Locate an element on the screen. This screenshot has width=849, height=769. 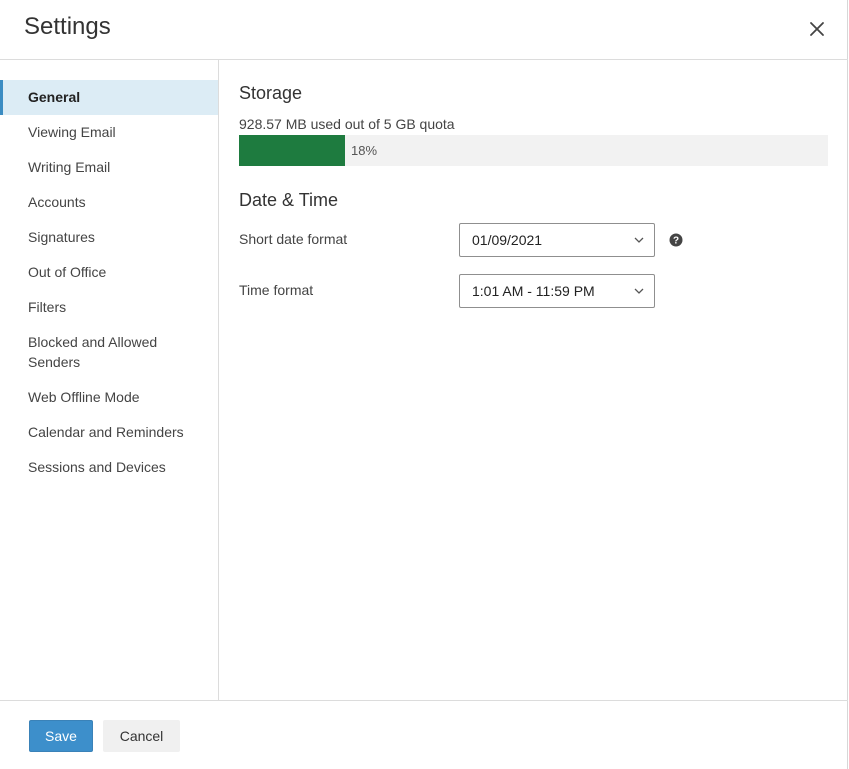
sidebar-item-sessions-devices: Sessions and Devices is located at coordinates (109, 467).